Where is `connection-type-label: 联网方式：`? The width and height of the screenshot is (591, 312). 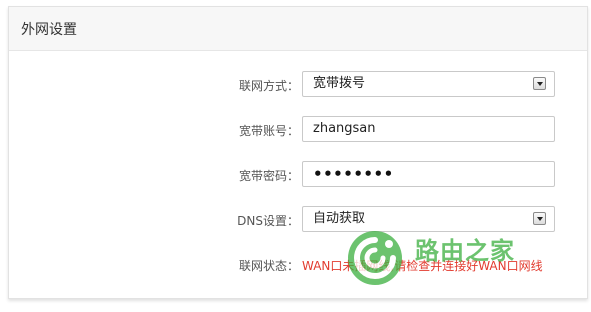 connection-type-label: 联网方式： is located at coordinates (268, 86).